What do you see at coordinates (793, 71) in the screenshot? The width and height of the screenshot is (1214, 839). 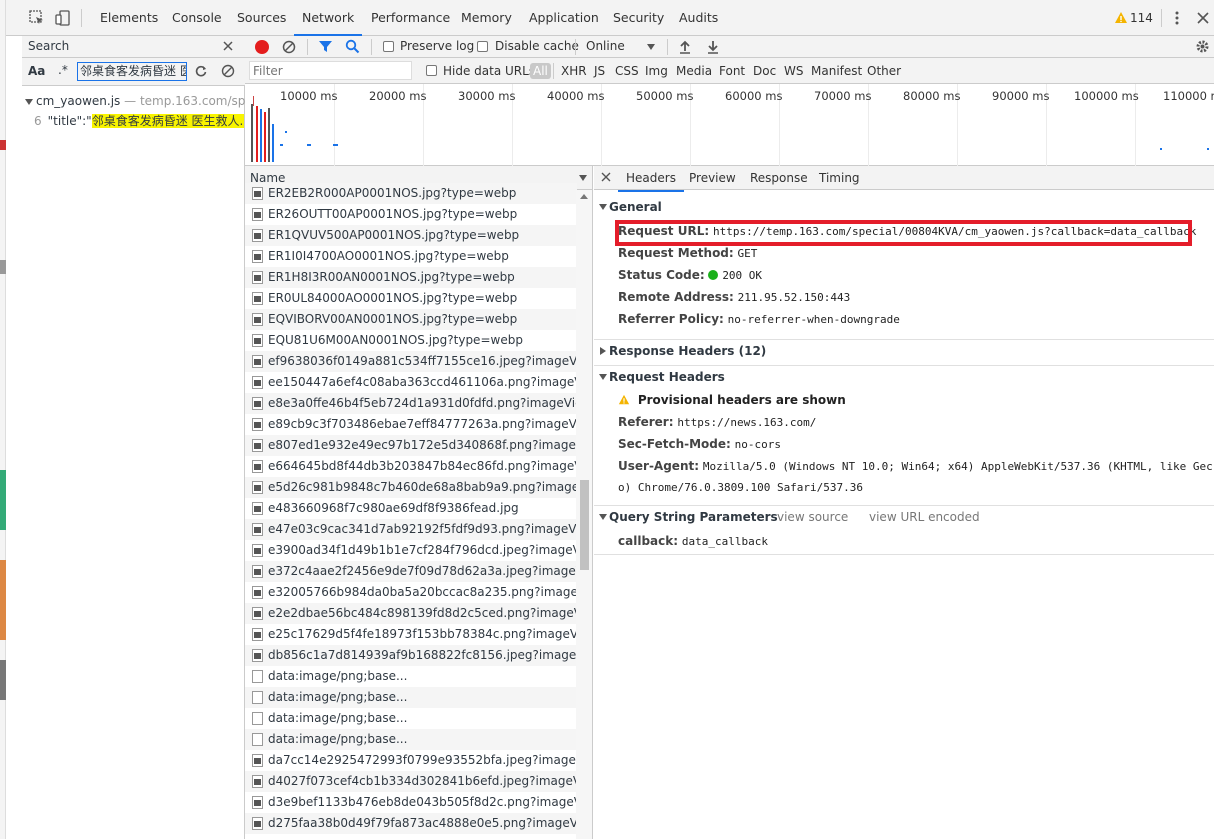 I see `type-filter-ws: WS` at bounding box center [793, 71].